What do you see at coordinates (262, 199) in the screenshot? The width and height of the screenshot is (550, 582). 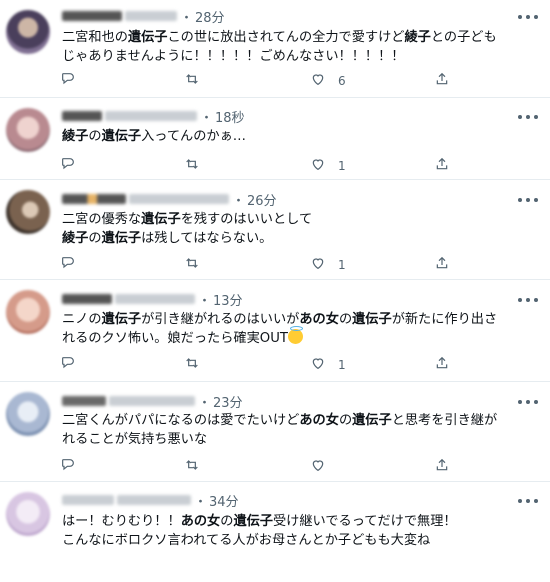 I see `tweet-time: 26分` at bounding box center [262, 199].